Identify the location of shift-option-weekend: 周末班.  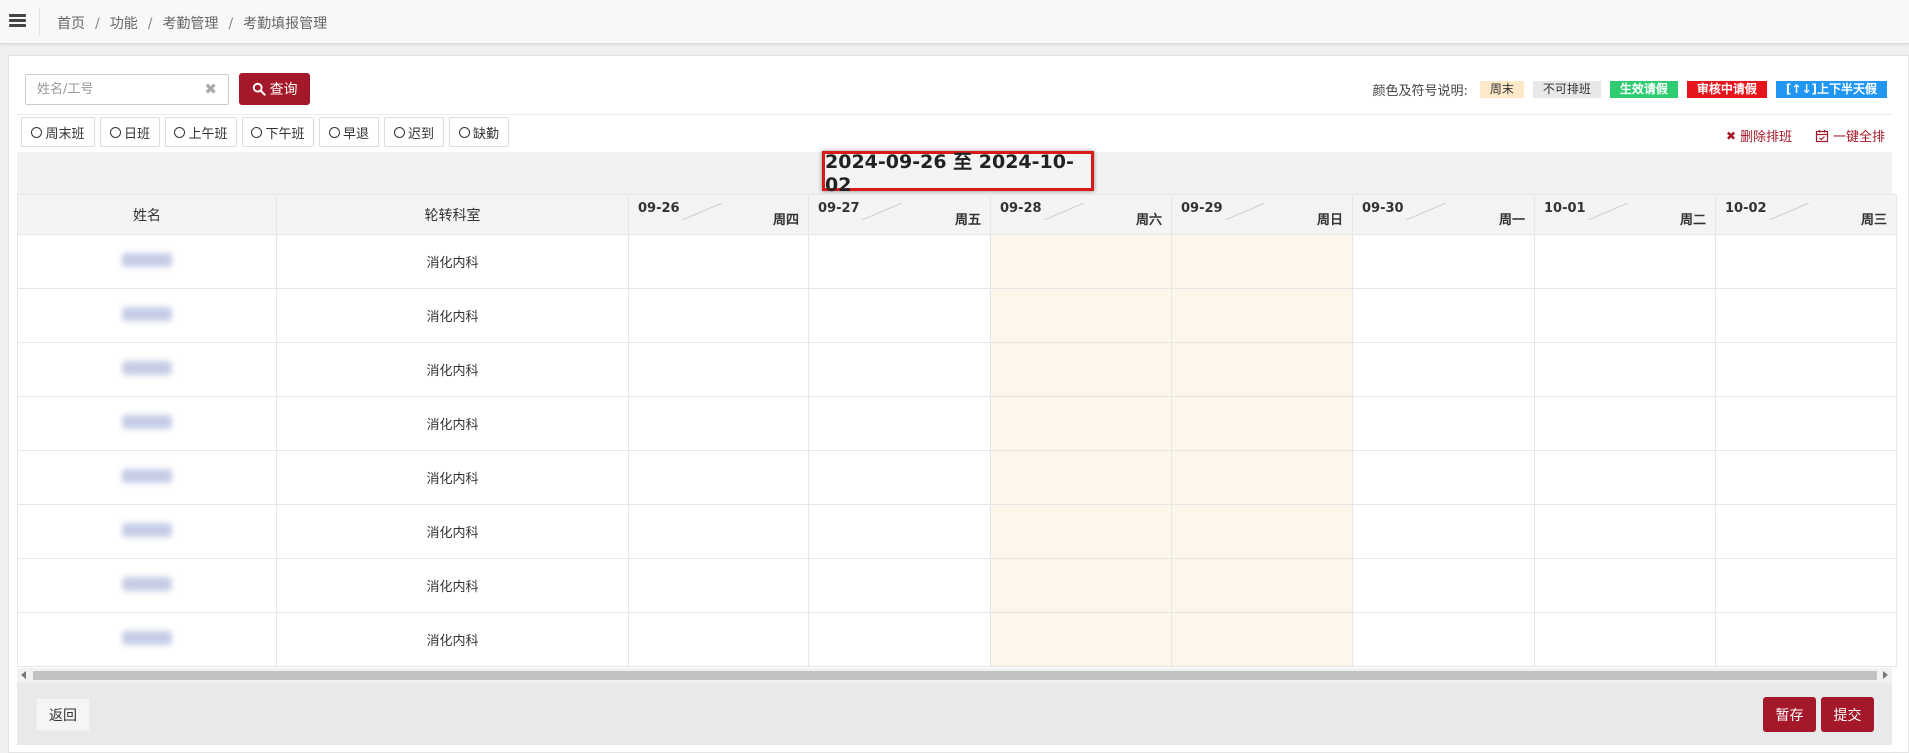
(58, 132).